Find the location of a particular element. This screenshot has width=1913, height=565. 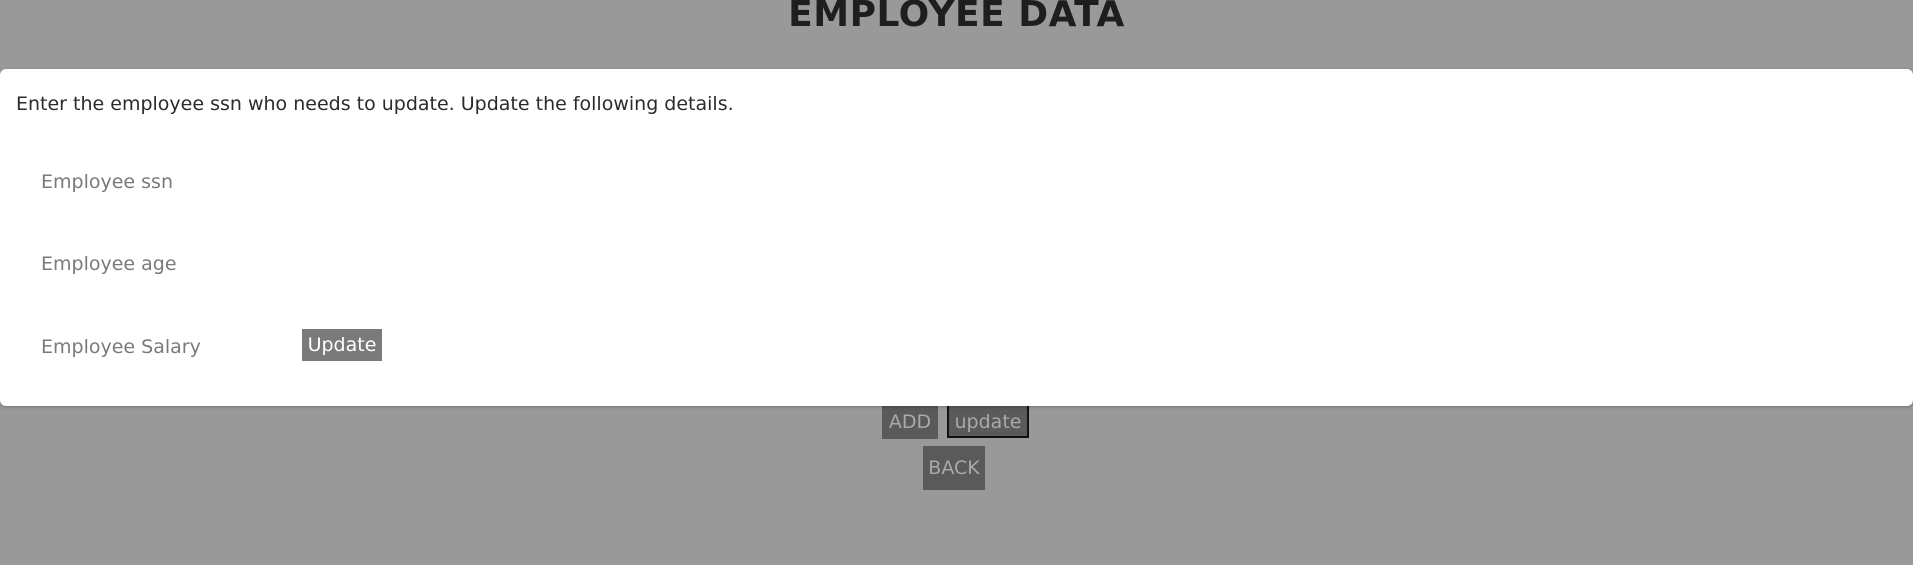

back-button: BACK is located at coordinates (954, 468).